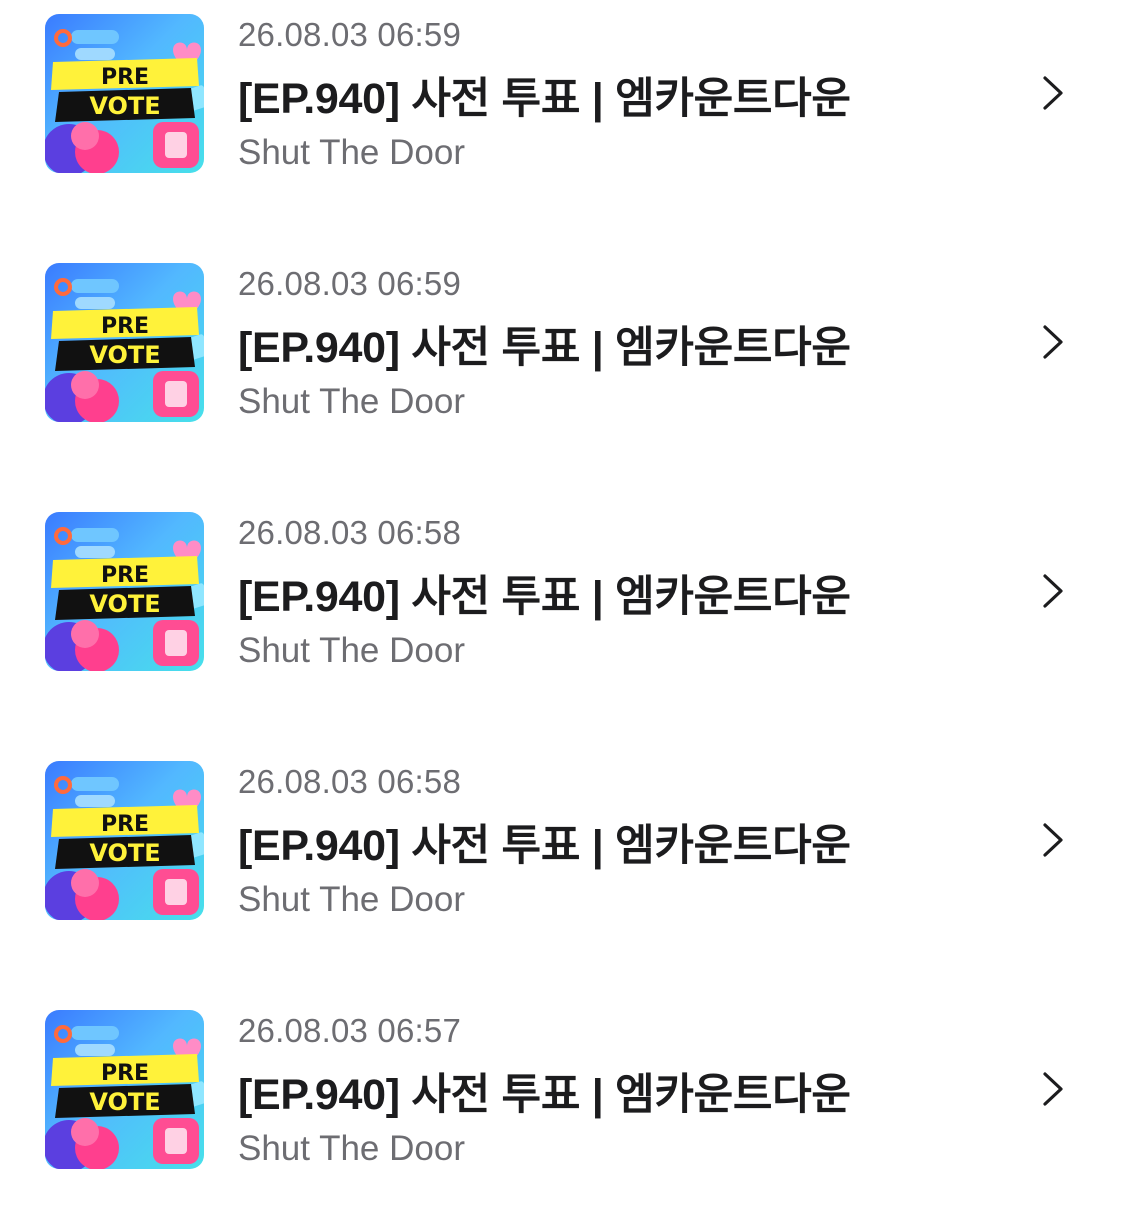 This screenshot has width=1138, height=1208. Describe the element at coordinates (350, 1030) in the screenshot. I see `item-timestamp: 26.08.03 06:57` at that location.